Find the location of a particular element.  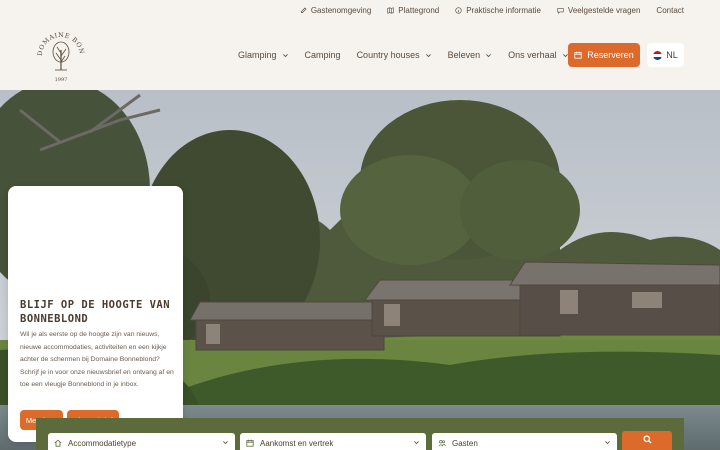

language-label: NL is located at coordinates (672, 55).